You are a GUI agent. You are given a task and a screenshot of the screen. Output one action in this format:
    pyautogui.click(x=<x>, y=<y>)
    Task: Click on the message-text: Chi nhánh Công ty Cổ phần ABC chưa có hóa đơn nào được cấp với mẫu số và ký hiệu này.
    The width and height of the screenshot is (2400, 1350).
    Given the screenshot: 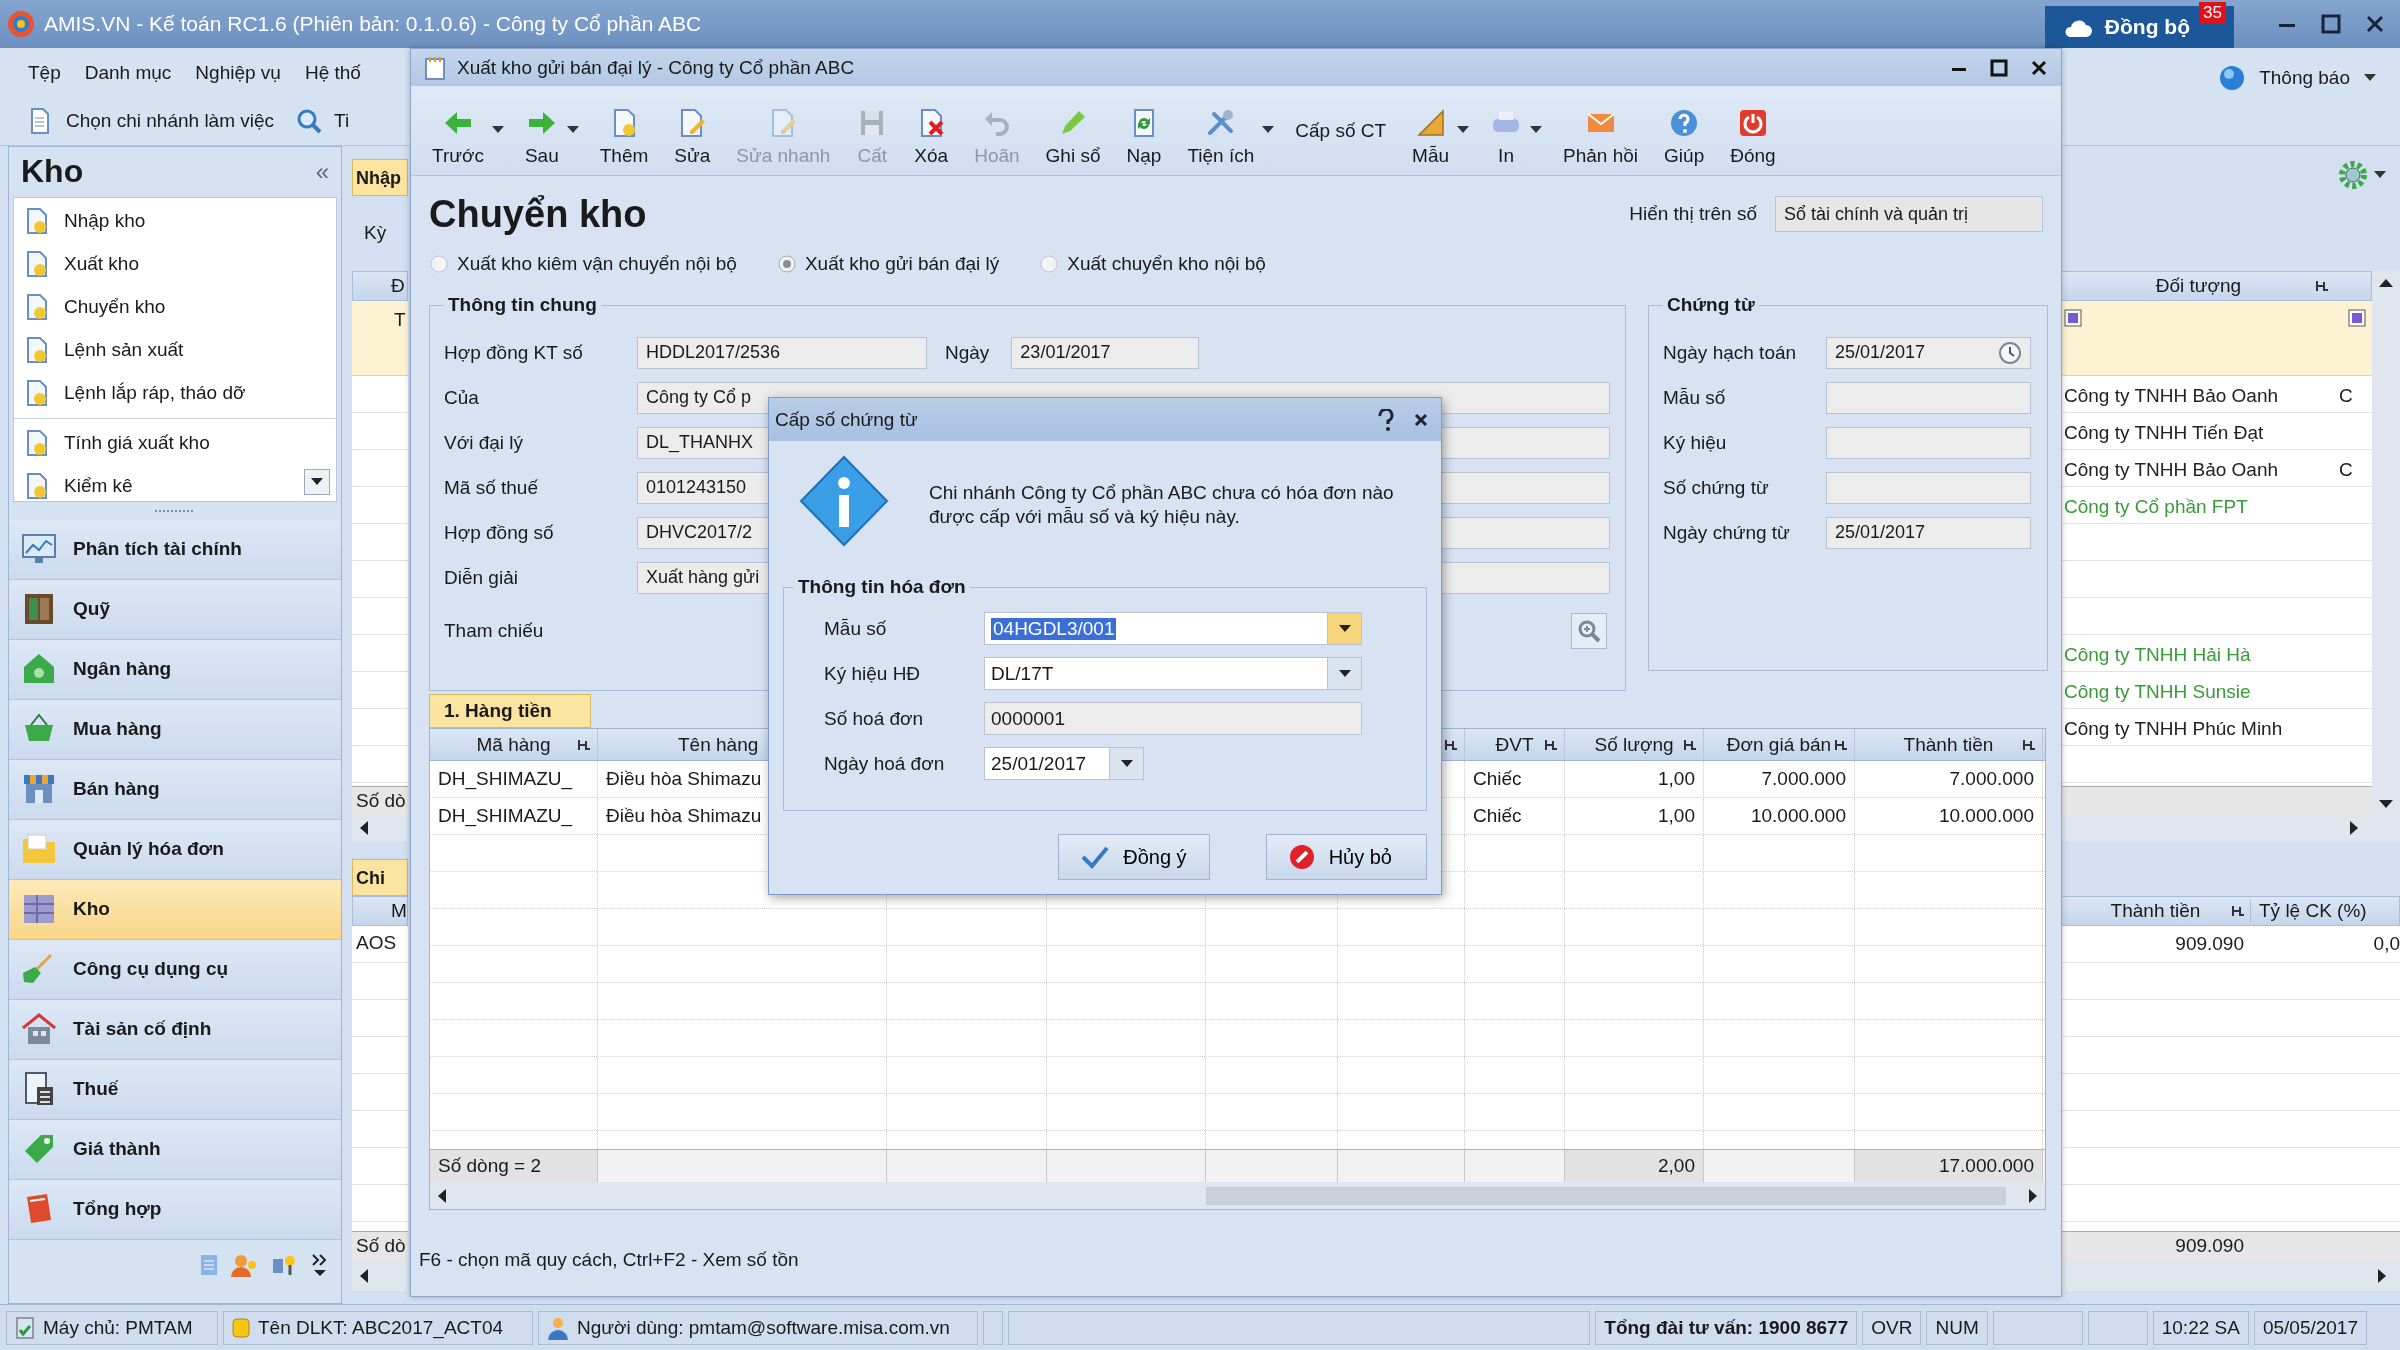 What is the action you would take?
    pyautogui.click(x=1162, y=505)
    